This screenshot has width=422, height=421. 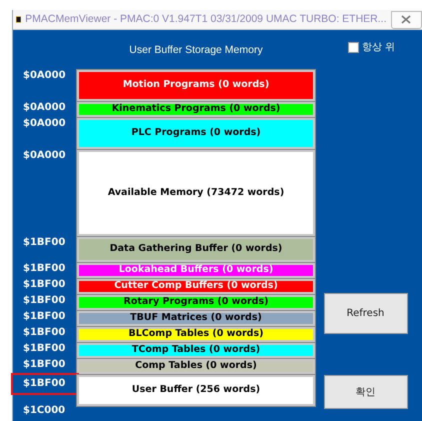 I want to click on memory-block: Motion Programs (0 words), so click(x=196, y=85).